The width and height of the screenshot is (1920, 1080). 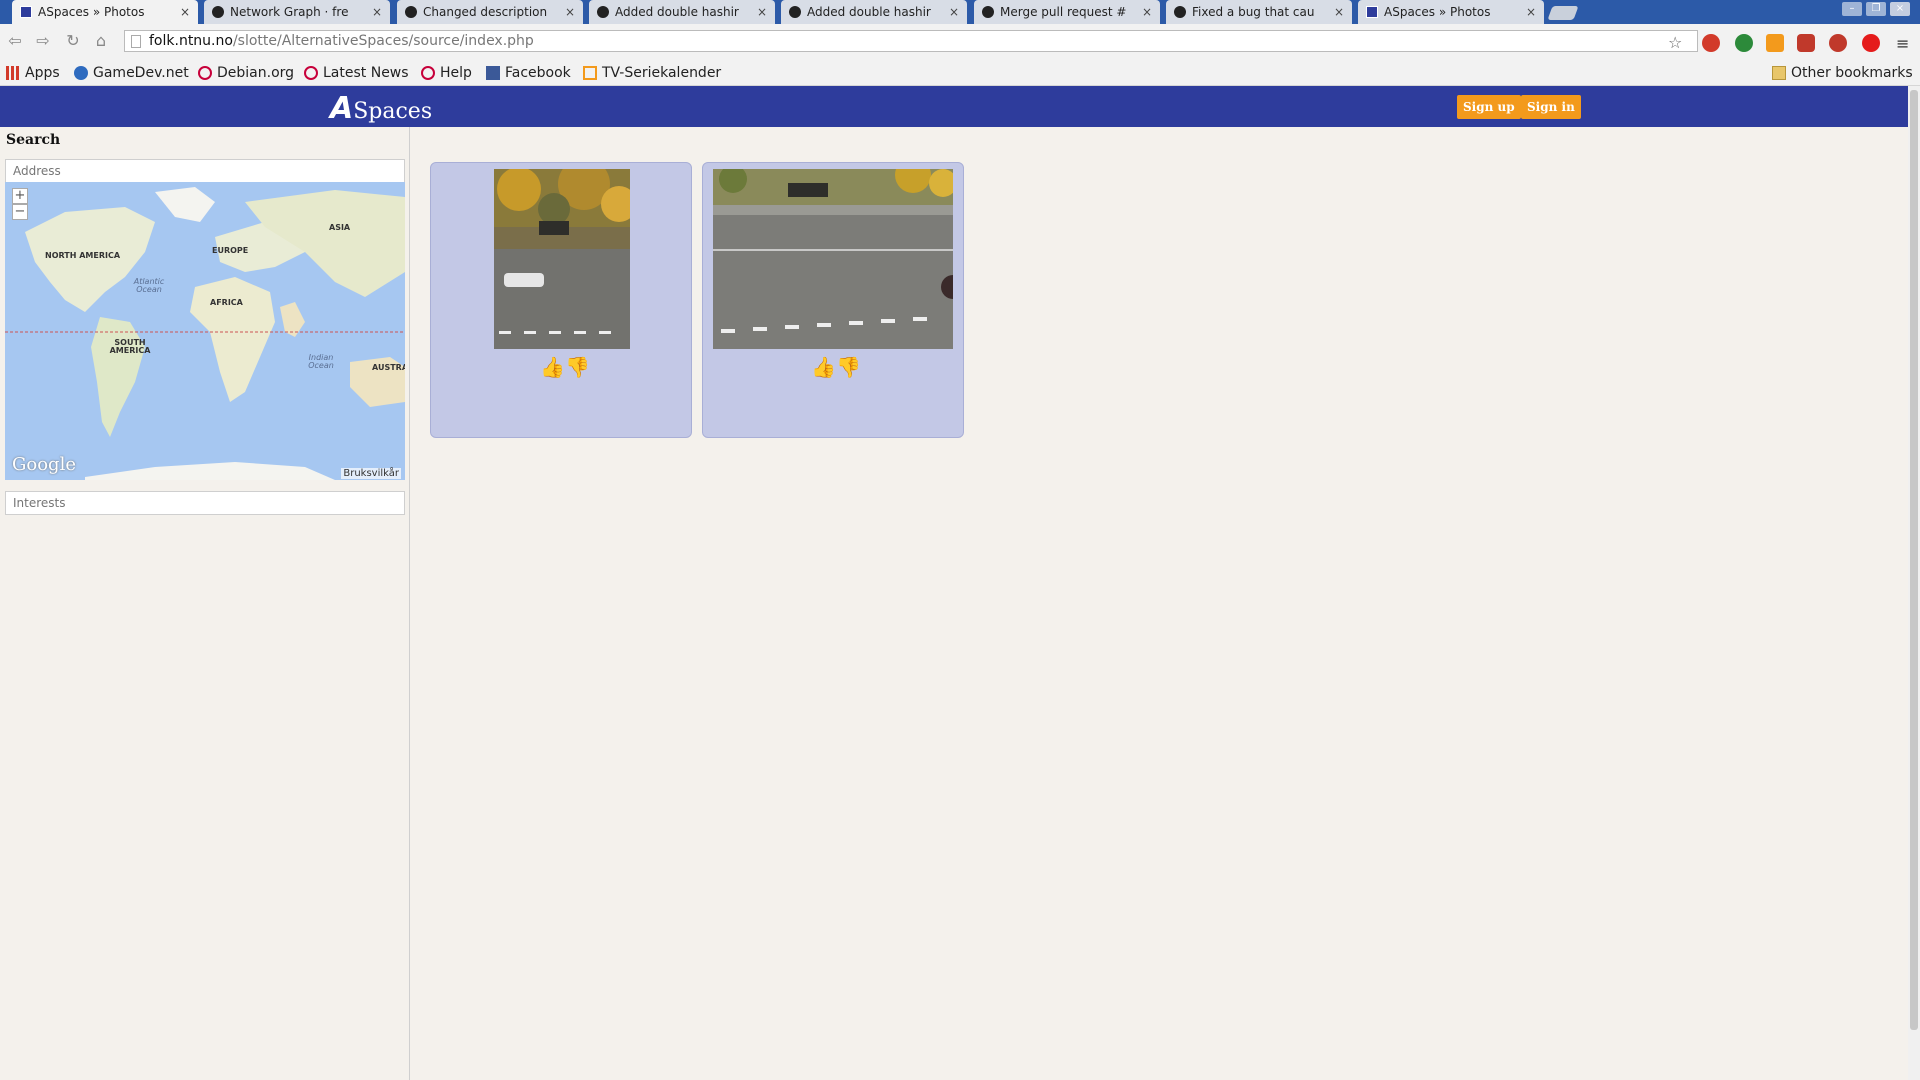 What do you see at coordinates (366, 73) in the screenshot?
I see `bookmark-label: Latest News` at bounding box center [366, 73].